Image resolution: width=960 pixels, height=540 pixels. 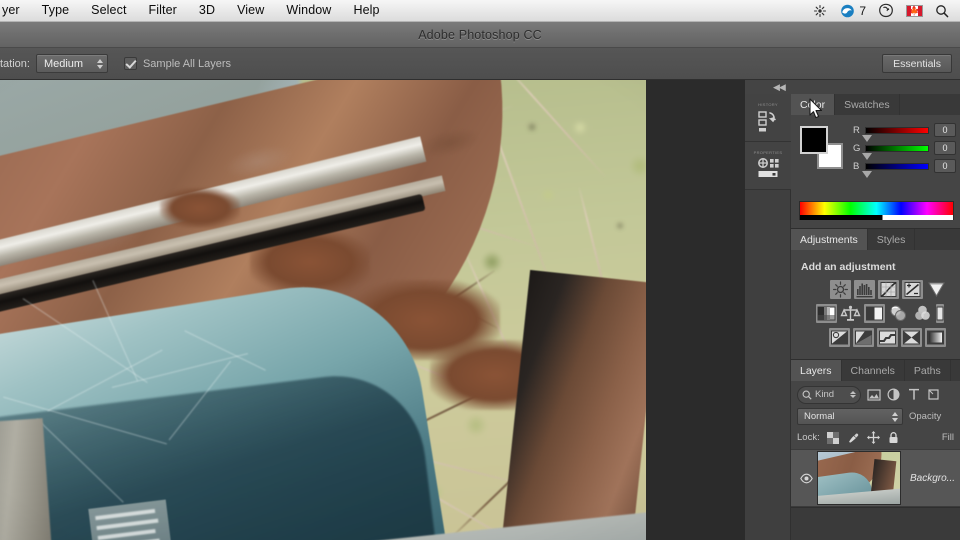 I want to click on color-balance-icon, so click(x=874, y=313).